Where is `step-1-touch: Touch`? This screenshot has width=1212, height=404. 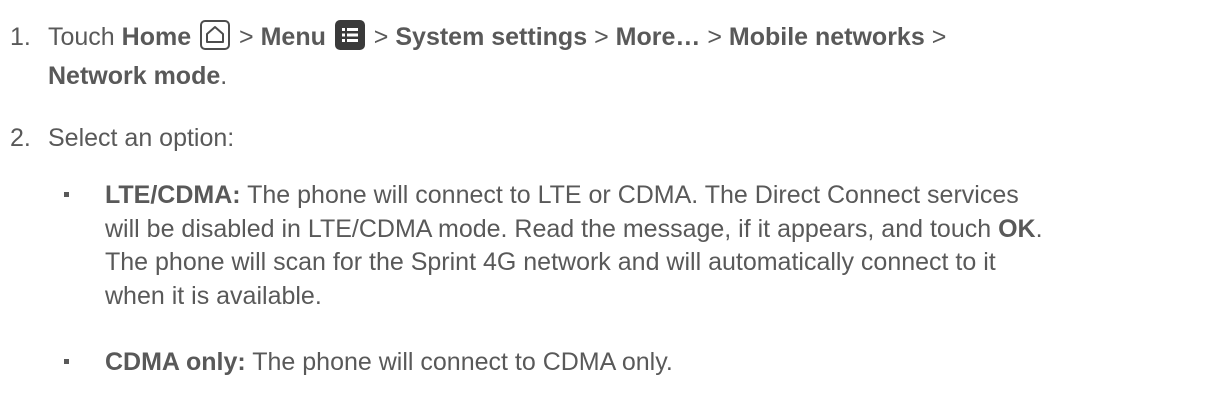
step-1-touch: Touch is located at coordinates (81, 37).